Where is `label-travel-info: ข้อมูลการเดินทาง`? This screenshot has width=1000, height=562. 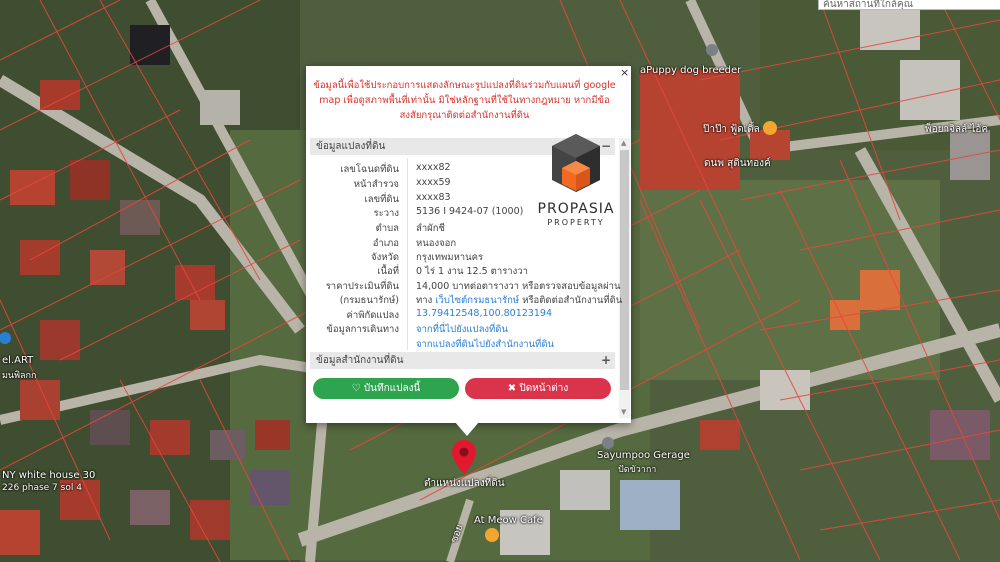 label-travel-info: ข้อมูลการเดินทาง is located at coordinates (362, 329).